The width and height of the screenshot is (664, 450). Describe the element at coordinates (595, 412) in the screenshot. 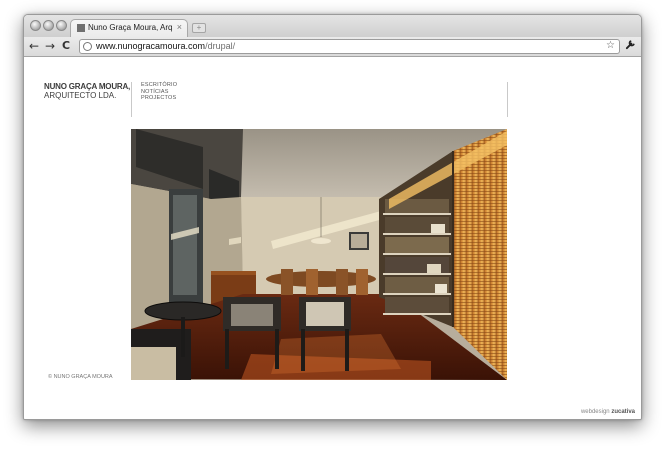

I see `credit-label: webdesign` at that location.